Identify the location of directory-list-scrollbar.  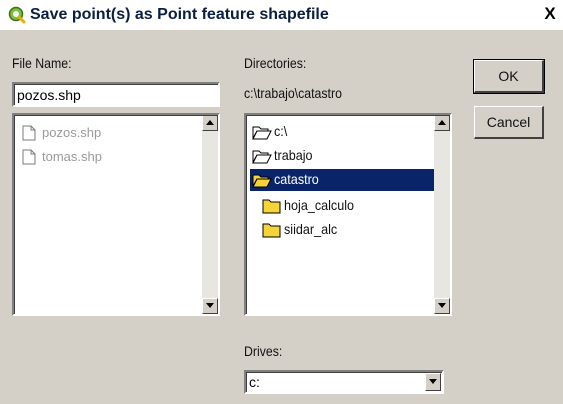
(442, 214).